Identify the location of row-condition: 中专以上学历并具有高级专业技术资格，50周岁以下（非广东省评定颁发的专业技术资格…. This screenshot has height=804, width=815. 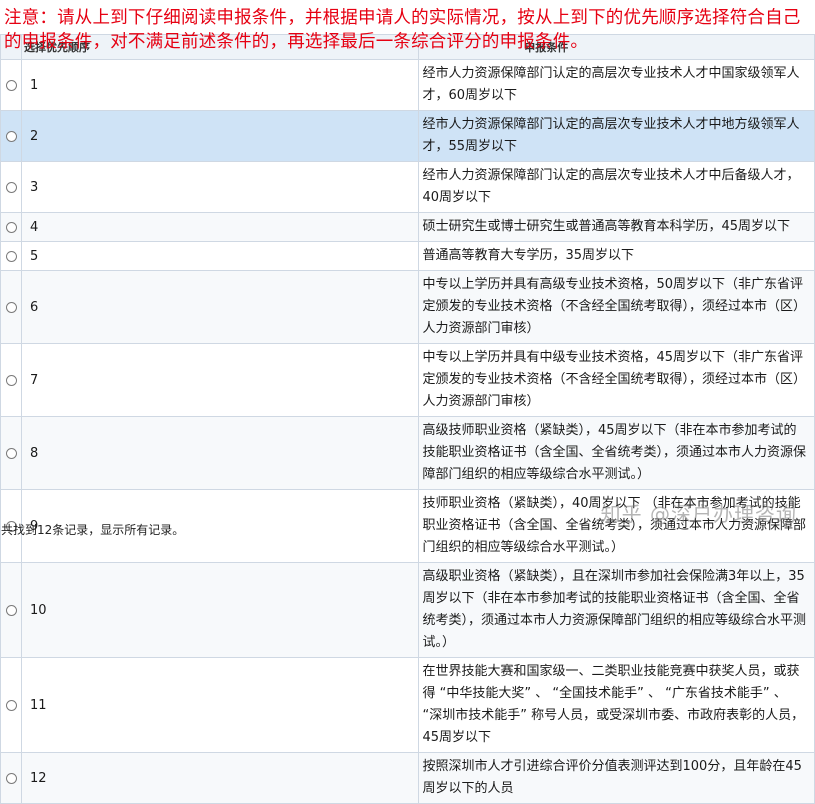
(616, 307).